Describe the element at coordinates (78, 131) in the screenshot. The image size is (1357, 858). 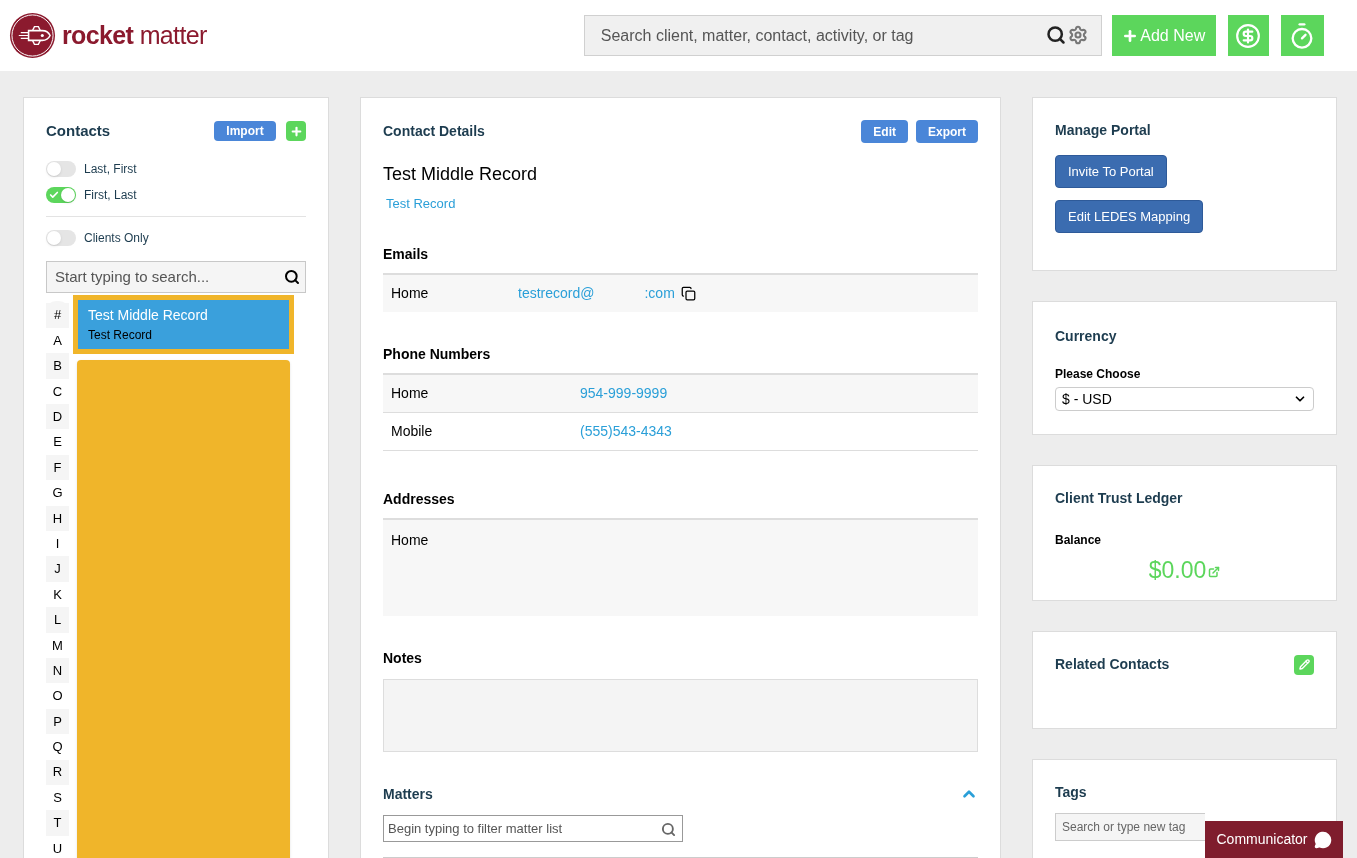
I see `contacts-title: Contacts` at that location.